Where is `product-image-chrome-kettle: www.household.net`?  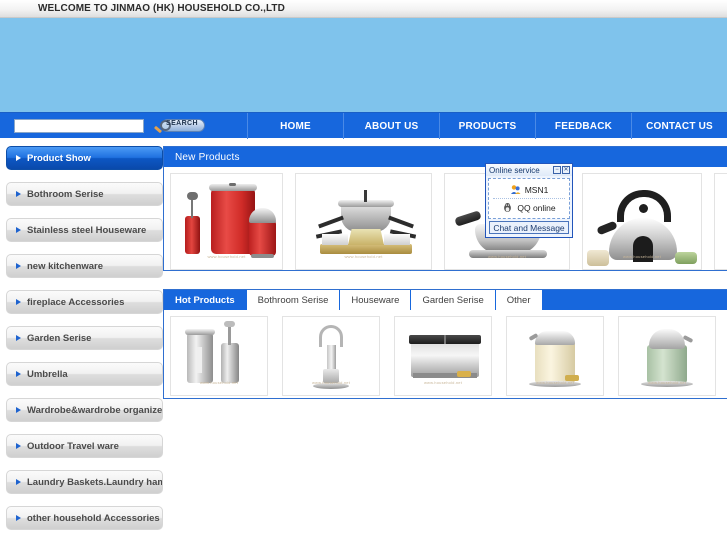 product-image-chrome-kettle: www.household.net is located at coordinates (642, 221).